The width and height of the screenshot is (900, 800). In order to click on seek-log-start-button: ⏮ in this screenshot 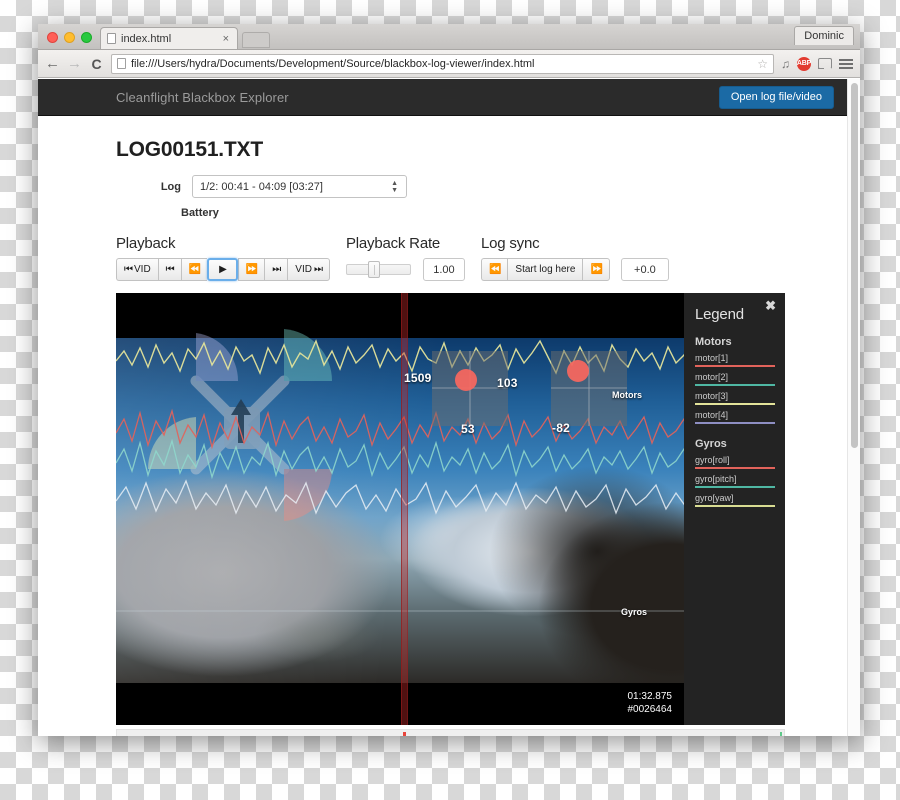, I will do `click(169, 269)`.